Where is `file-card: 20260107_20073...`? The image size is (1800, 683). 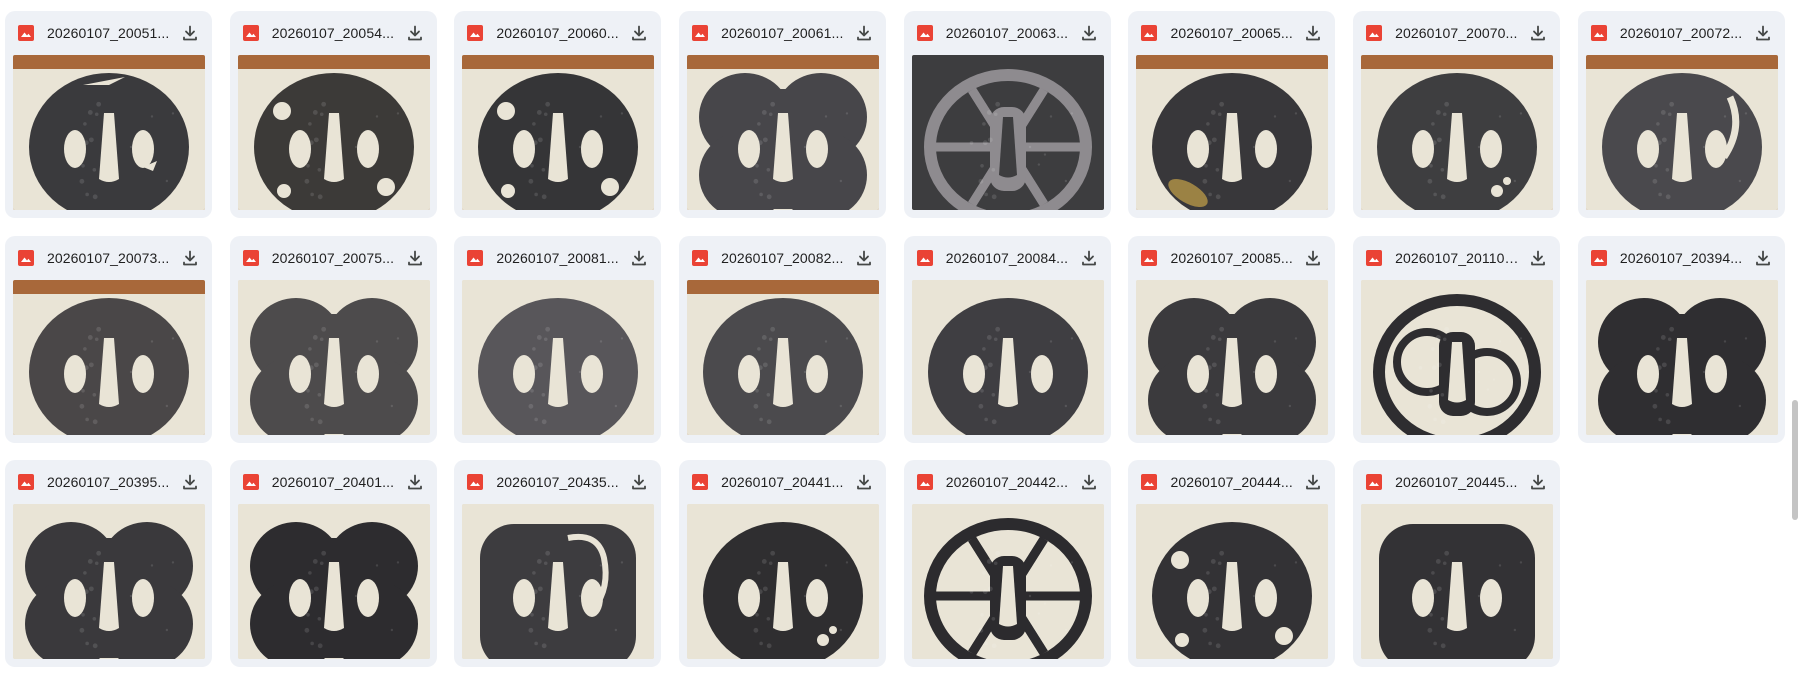 file-card: 20260107_20073... is located at coordinates (108, 339).